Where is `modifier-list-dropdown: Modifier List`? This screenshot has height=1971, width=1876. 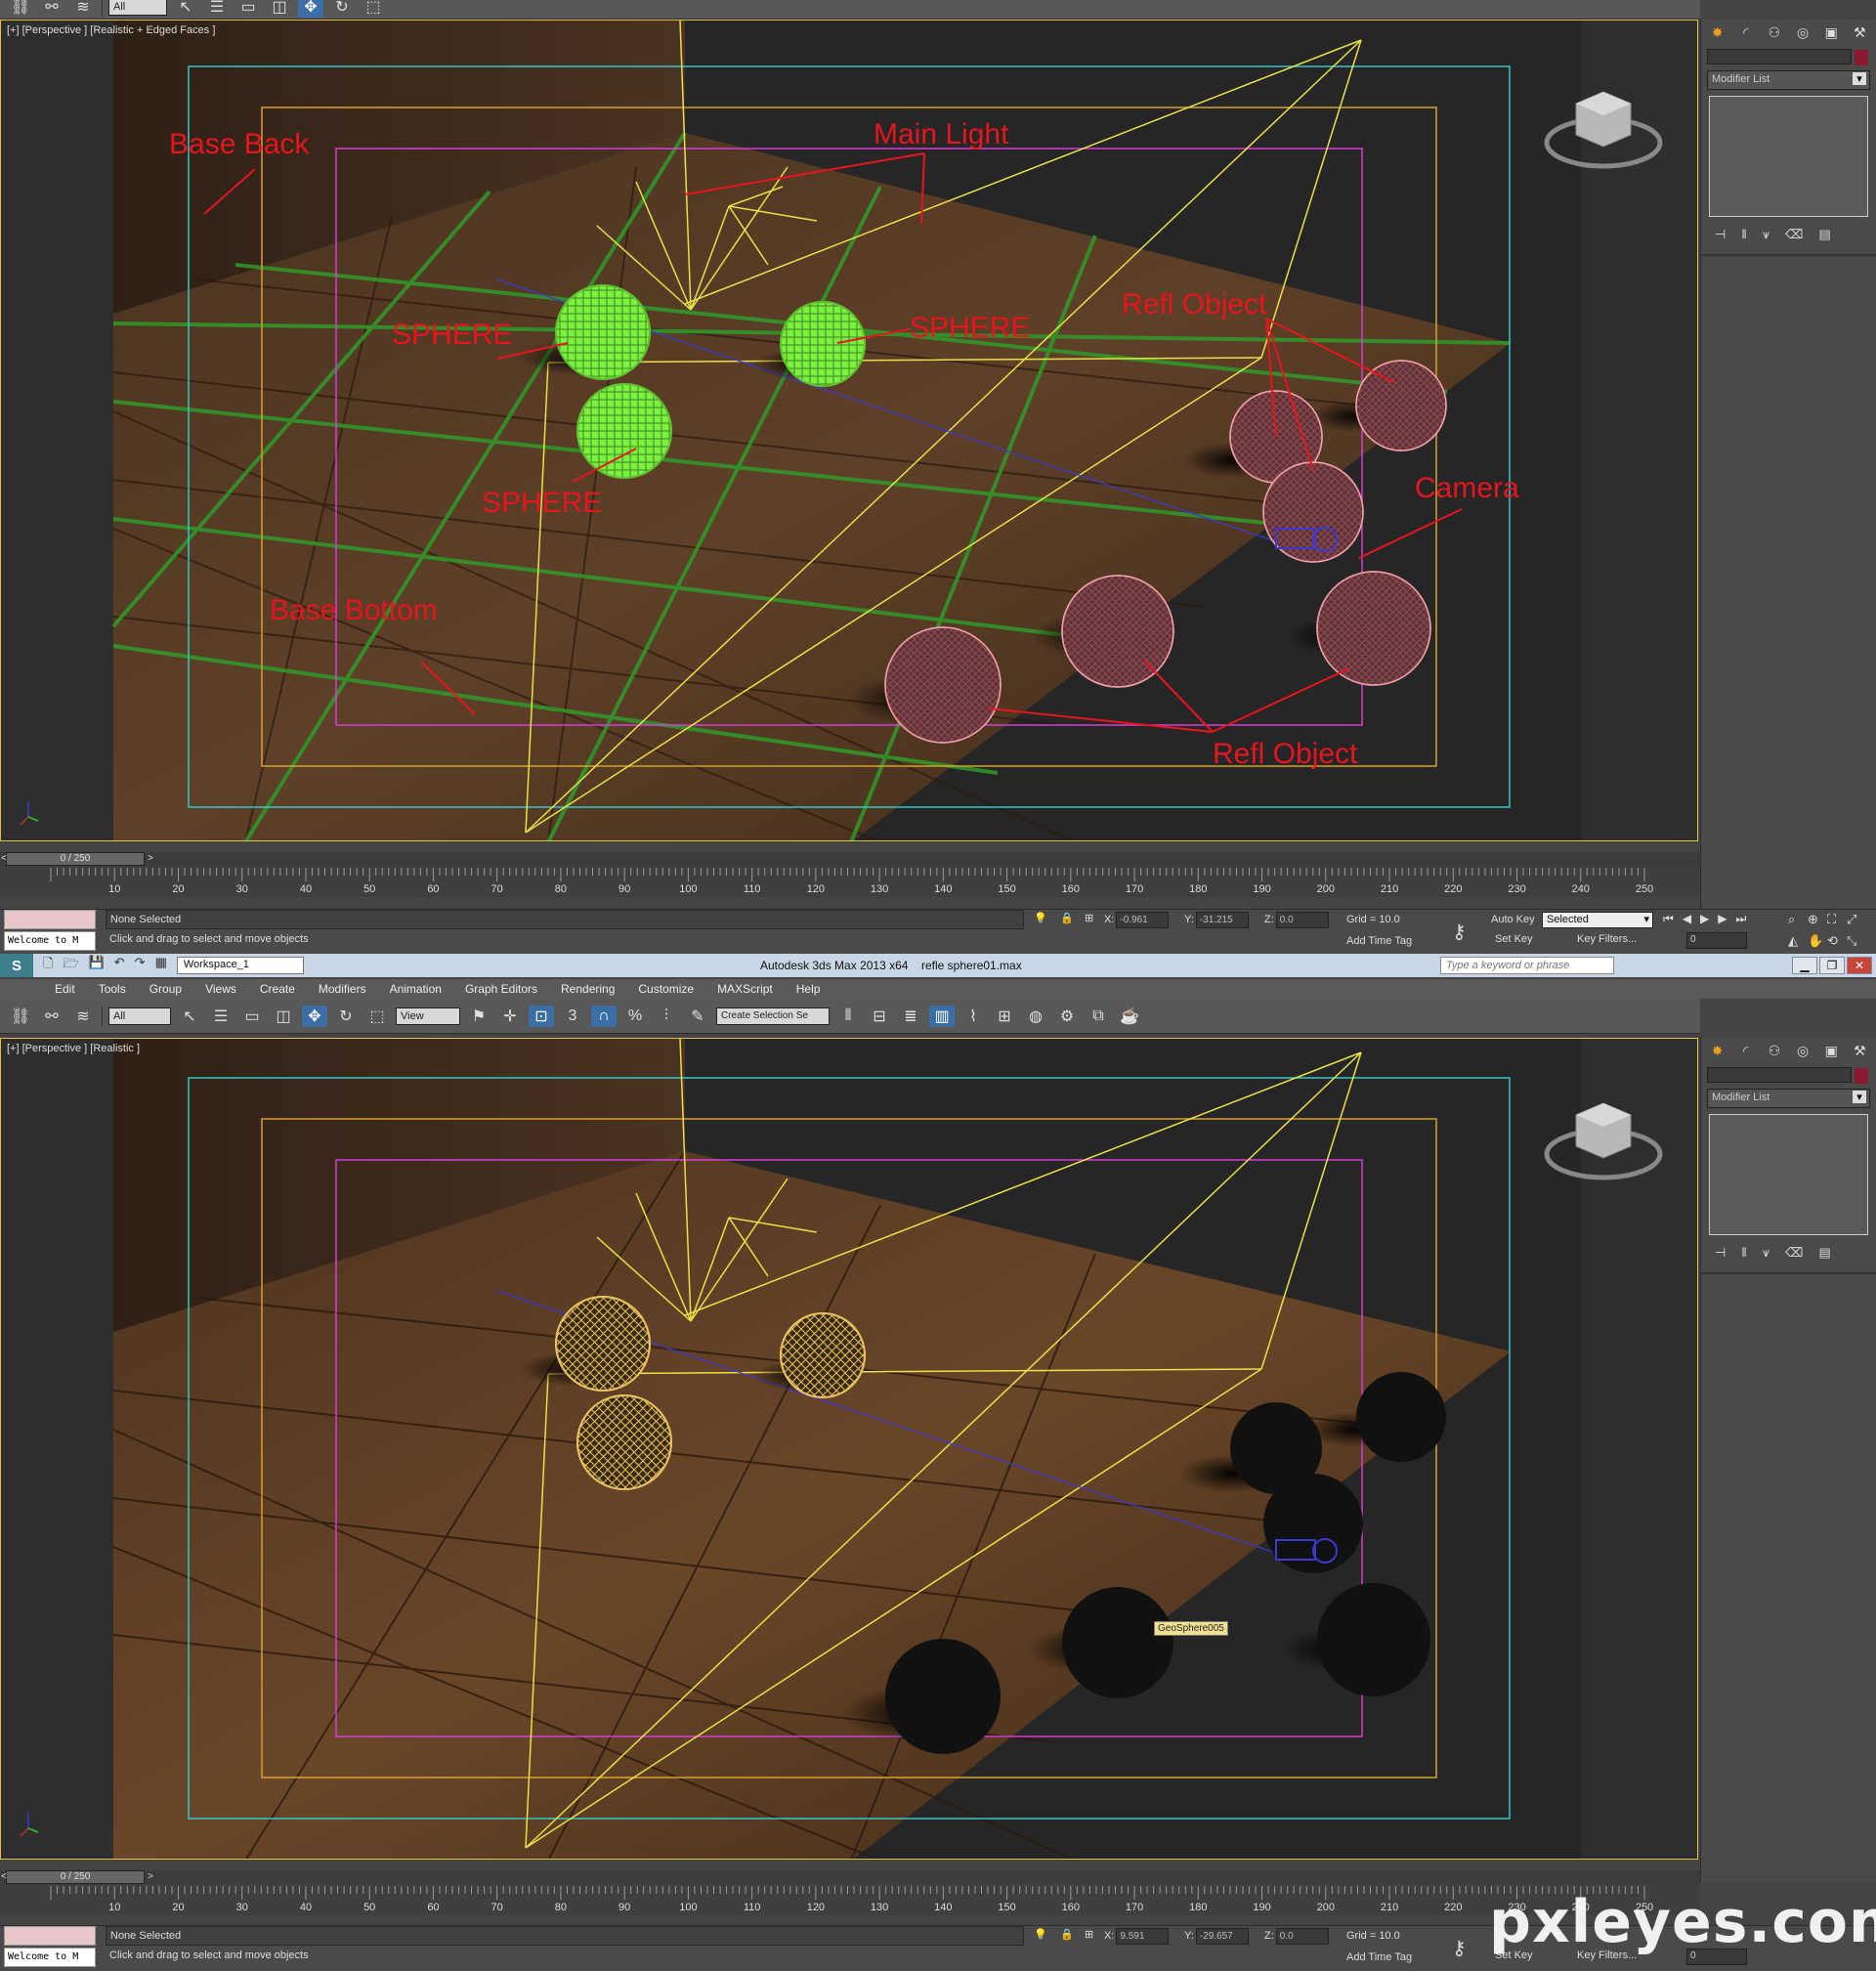
modifier-list-dropdown: Modifier List is located at coordinates (1788, 1098).